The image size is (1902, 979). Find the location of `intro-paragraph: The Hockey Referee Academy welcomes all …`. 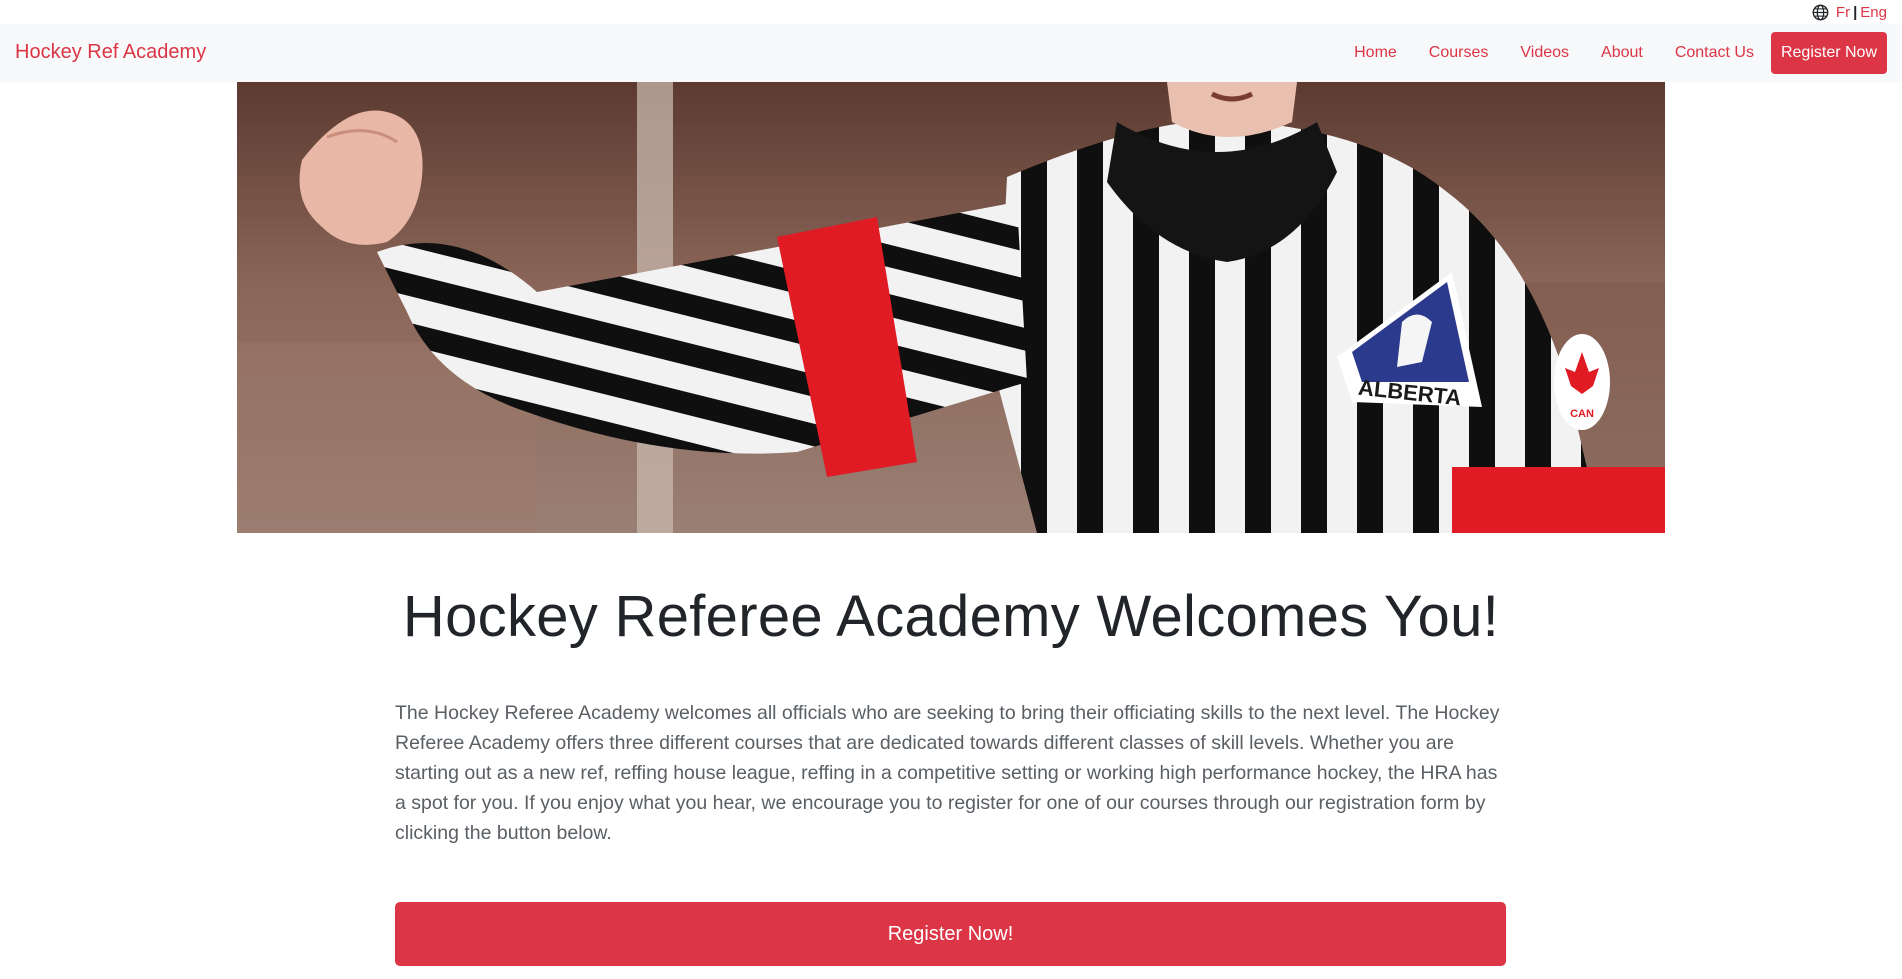

intro-paragraph: The Hockey Referee Academy welcomes all … is located at coordinates (947, 773).